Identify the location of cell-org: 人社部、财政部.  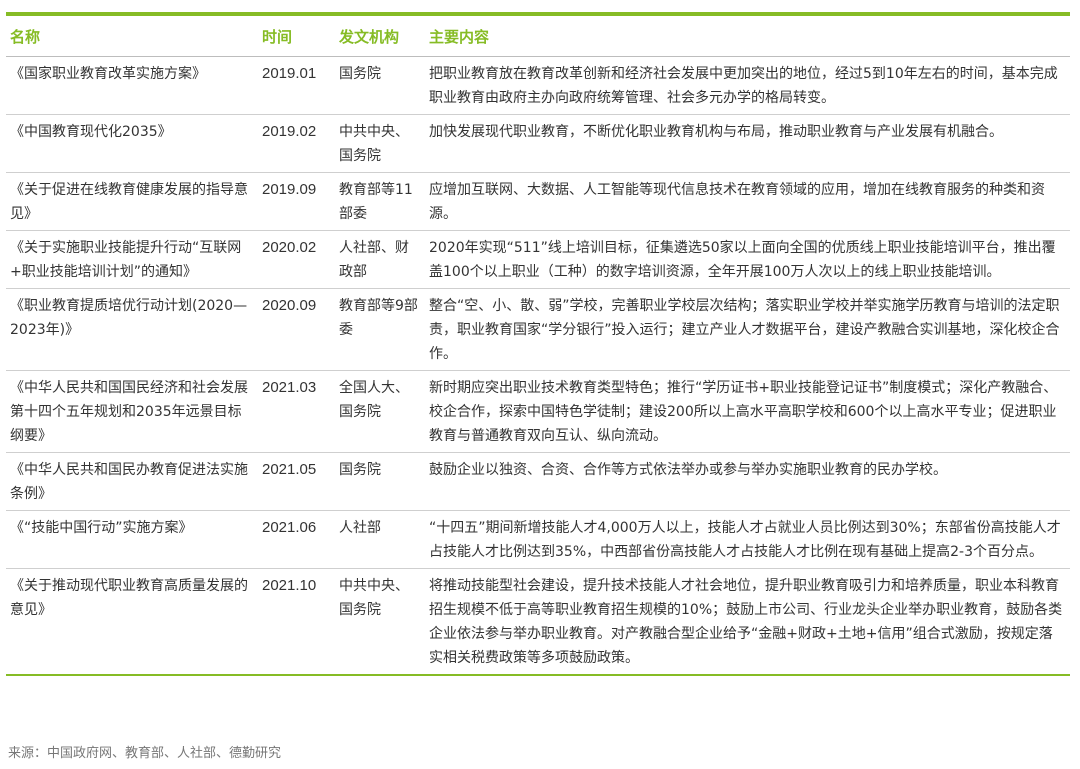
(380, 259).